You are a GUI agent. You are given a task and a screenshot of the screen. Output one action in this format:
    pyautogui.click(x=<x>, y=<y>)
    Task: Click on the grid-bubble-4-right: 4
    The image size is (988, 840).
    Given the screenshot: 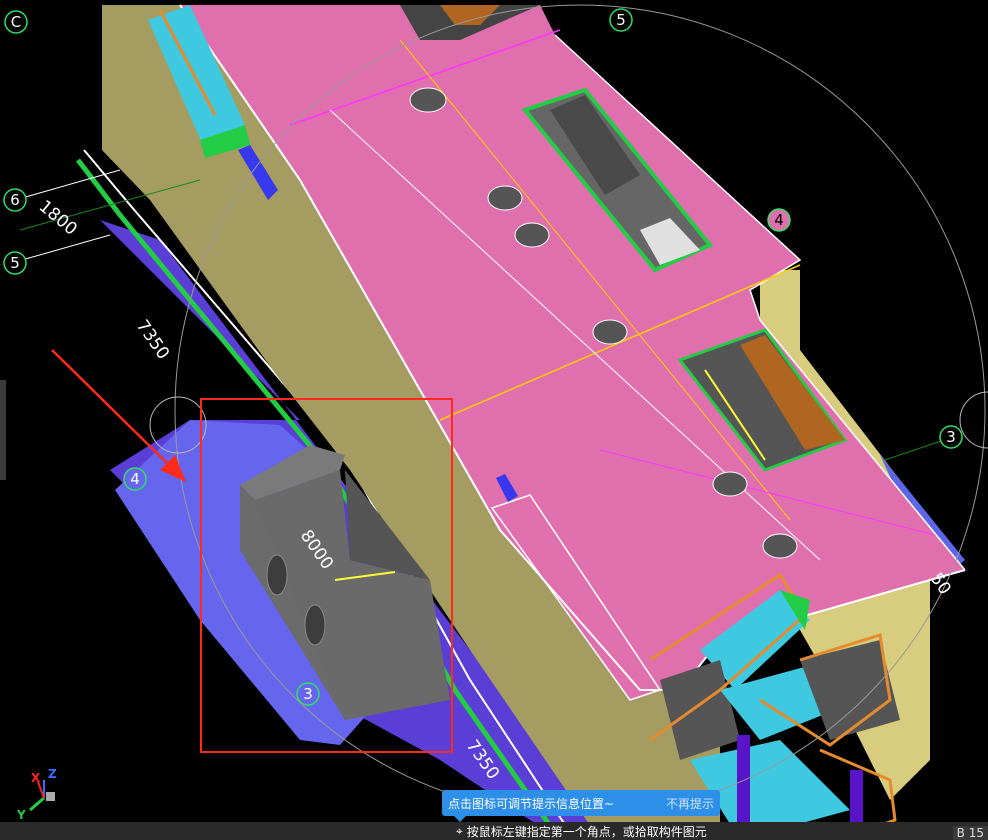 What is the action you would take?
    pyautogui.click(x=779, y=220)
    